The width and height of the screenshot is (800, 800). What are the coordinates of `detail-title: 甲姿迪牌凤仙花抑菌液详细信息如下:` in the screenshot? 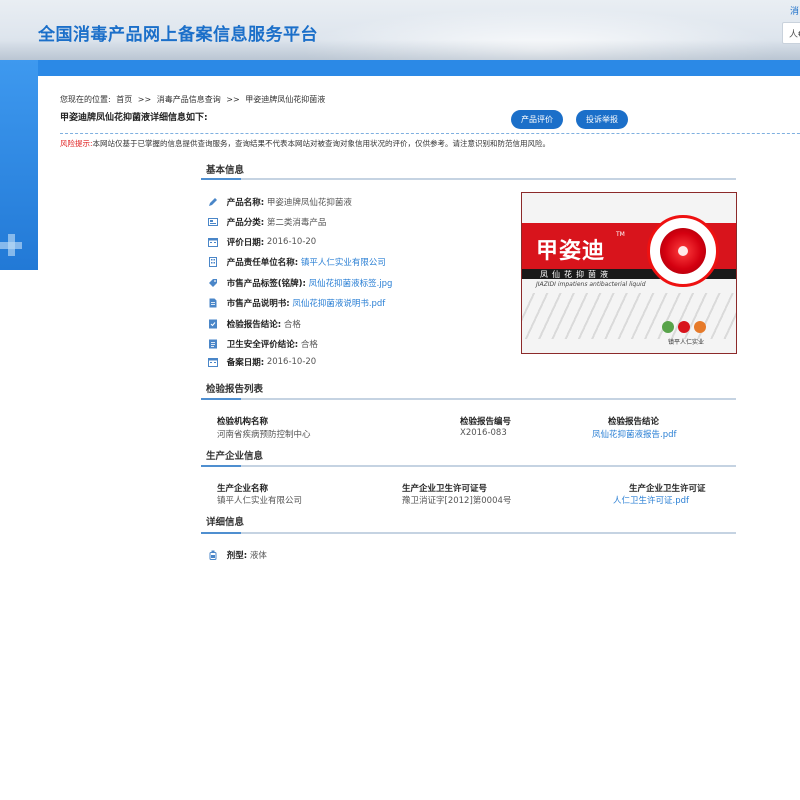 It's located at (134, 118).